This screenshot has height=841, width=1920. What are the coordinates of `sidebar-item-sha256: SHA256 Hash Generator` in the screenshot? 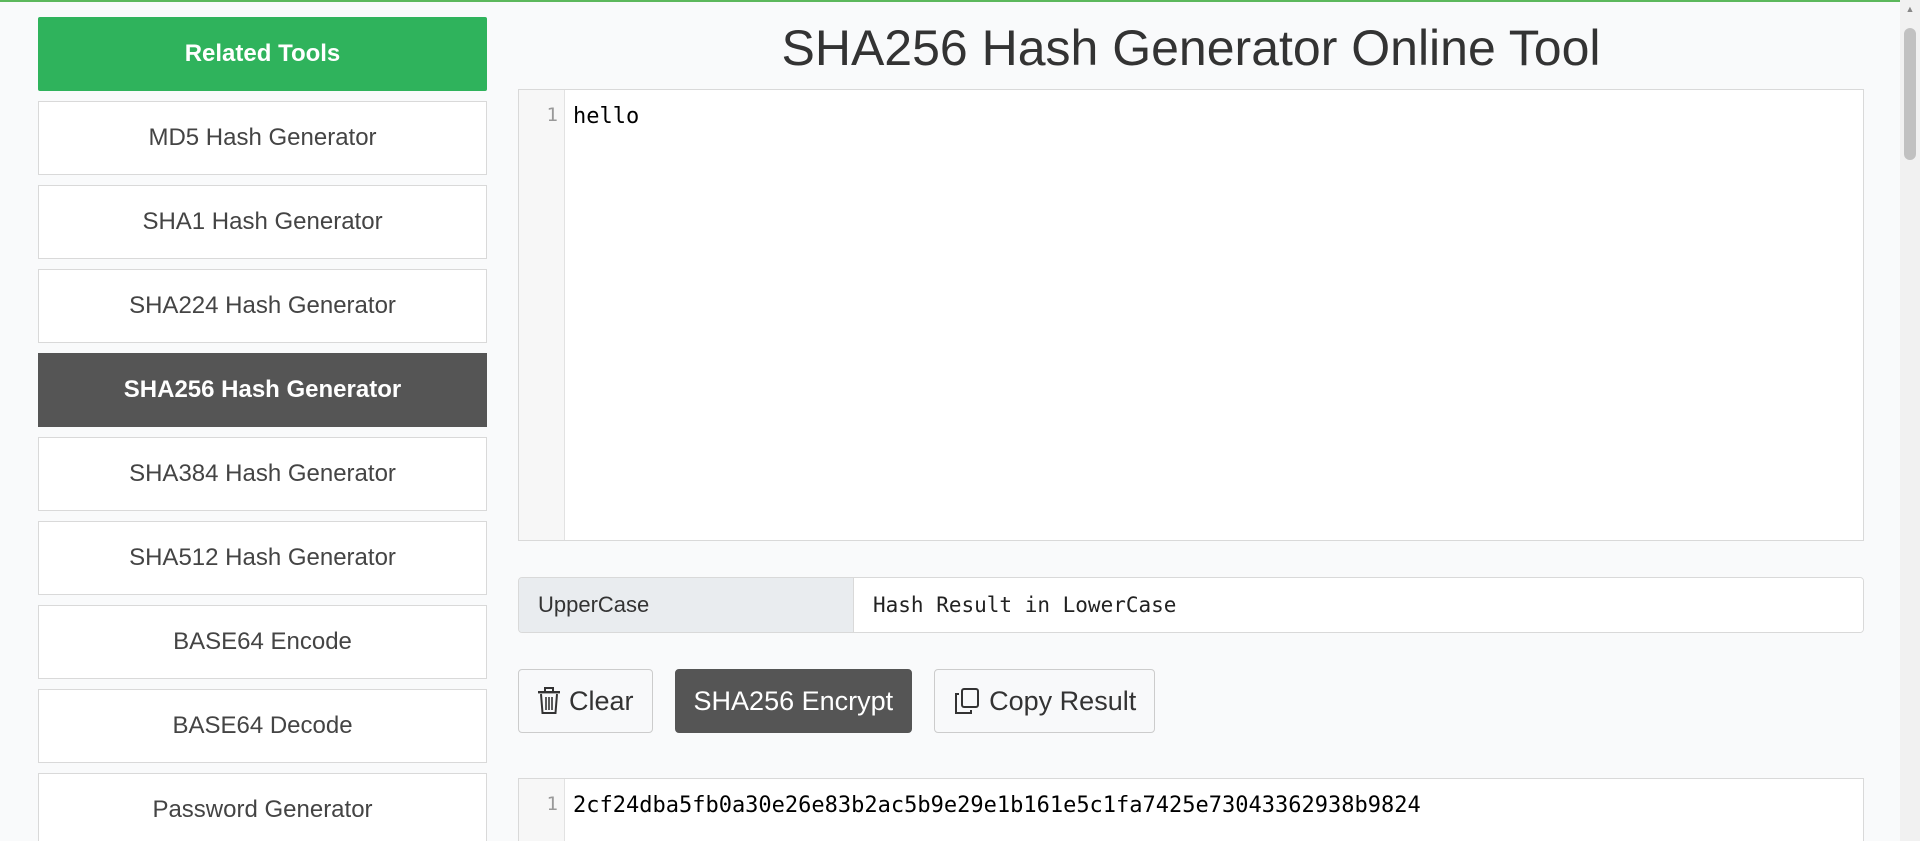 It's located at (262, 390).